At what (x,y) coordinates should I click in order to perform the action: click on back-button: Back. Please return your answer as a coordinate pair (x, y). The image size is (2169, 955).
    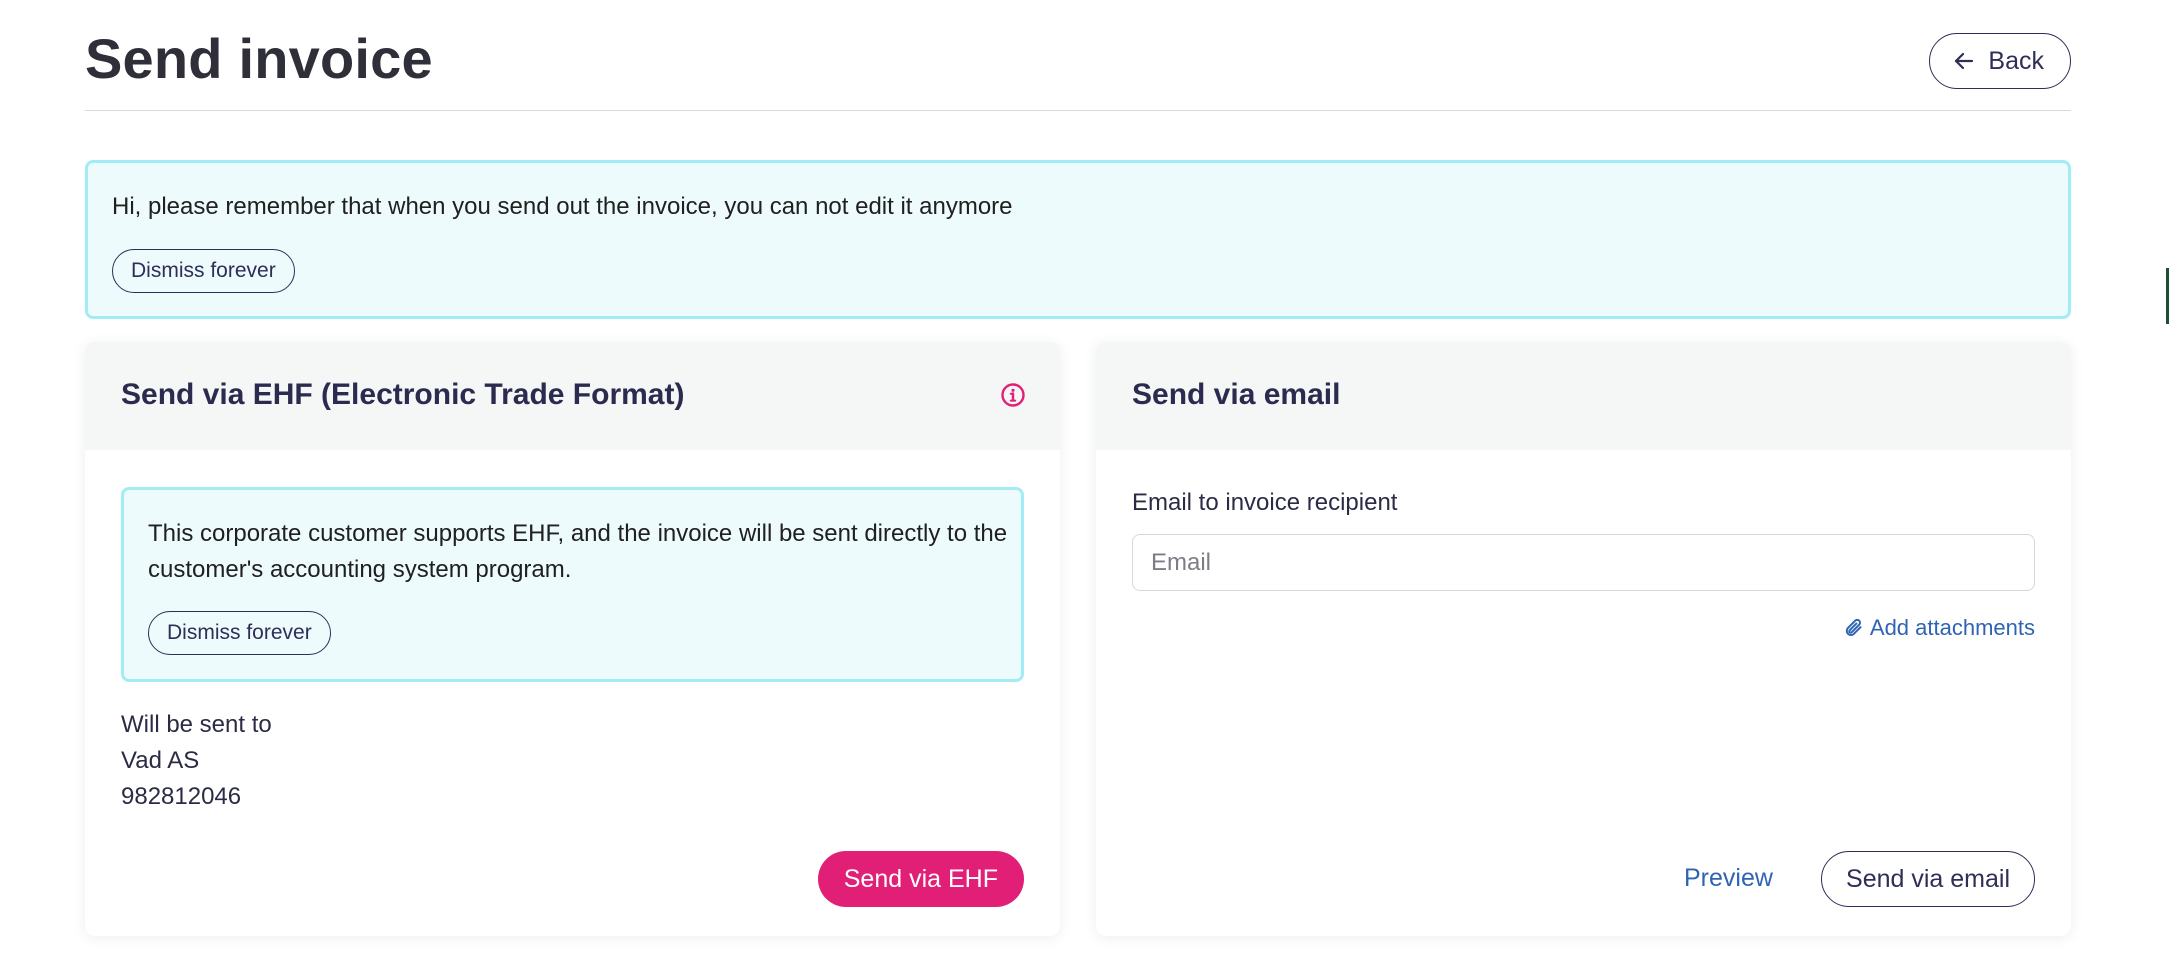
    Looking at the image, I should click on (2000, 61).